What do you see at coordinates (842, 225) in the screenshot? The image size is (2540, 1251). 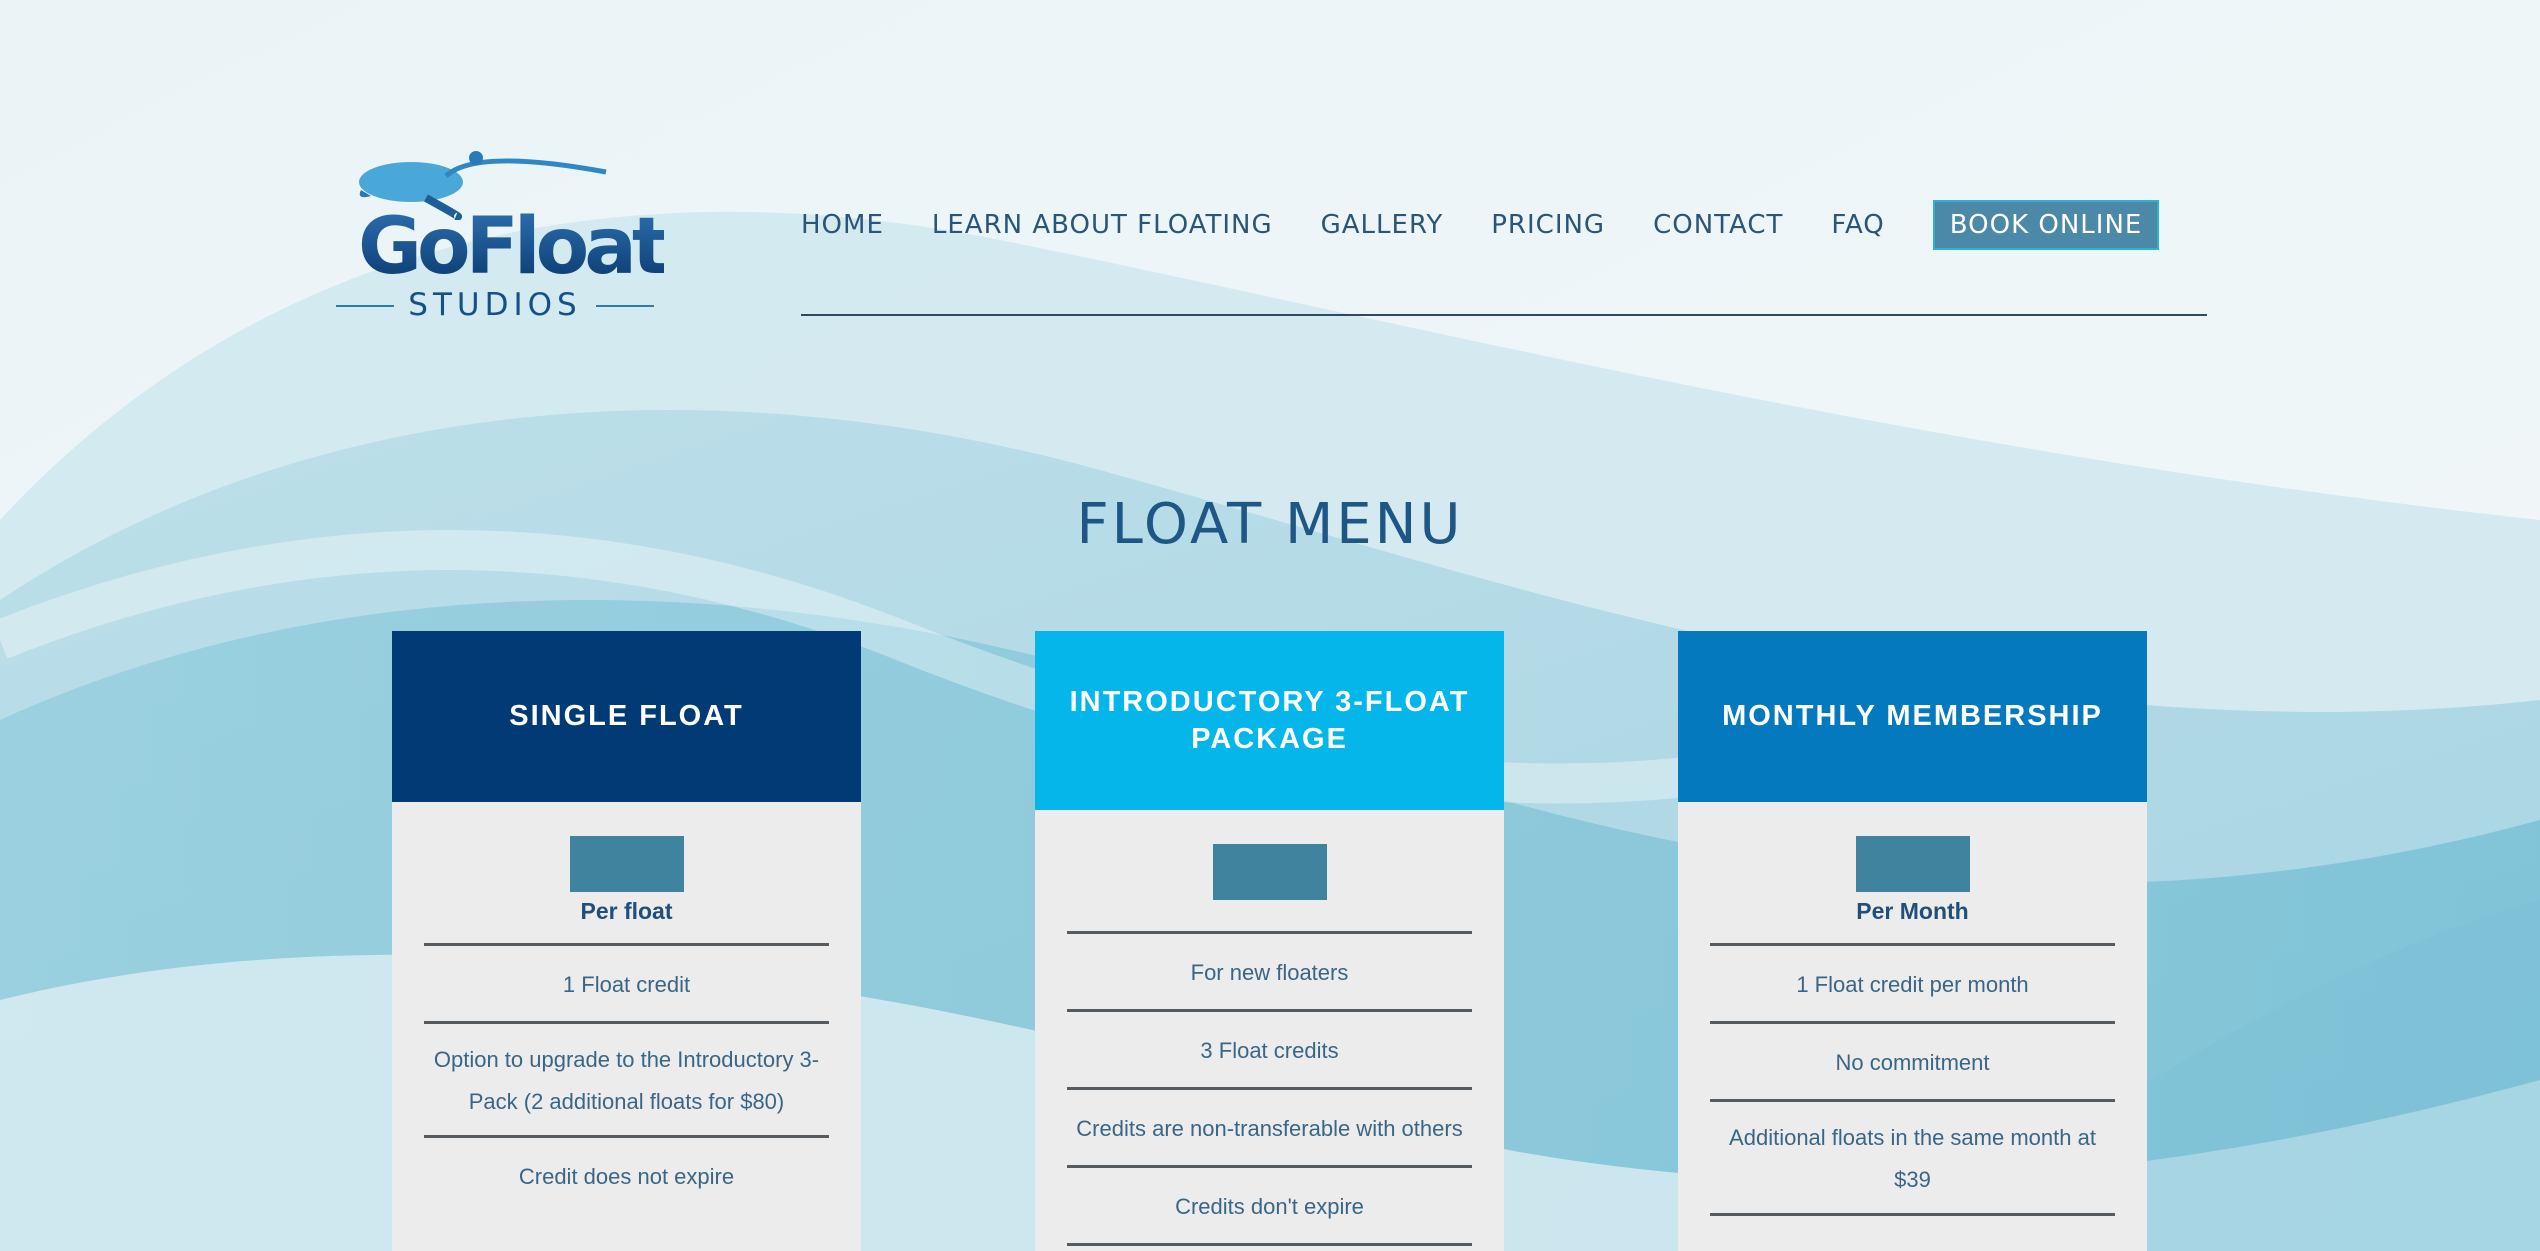 I see `nav-home: HOME` at bounding box center [842, 225].